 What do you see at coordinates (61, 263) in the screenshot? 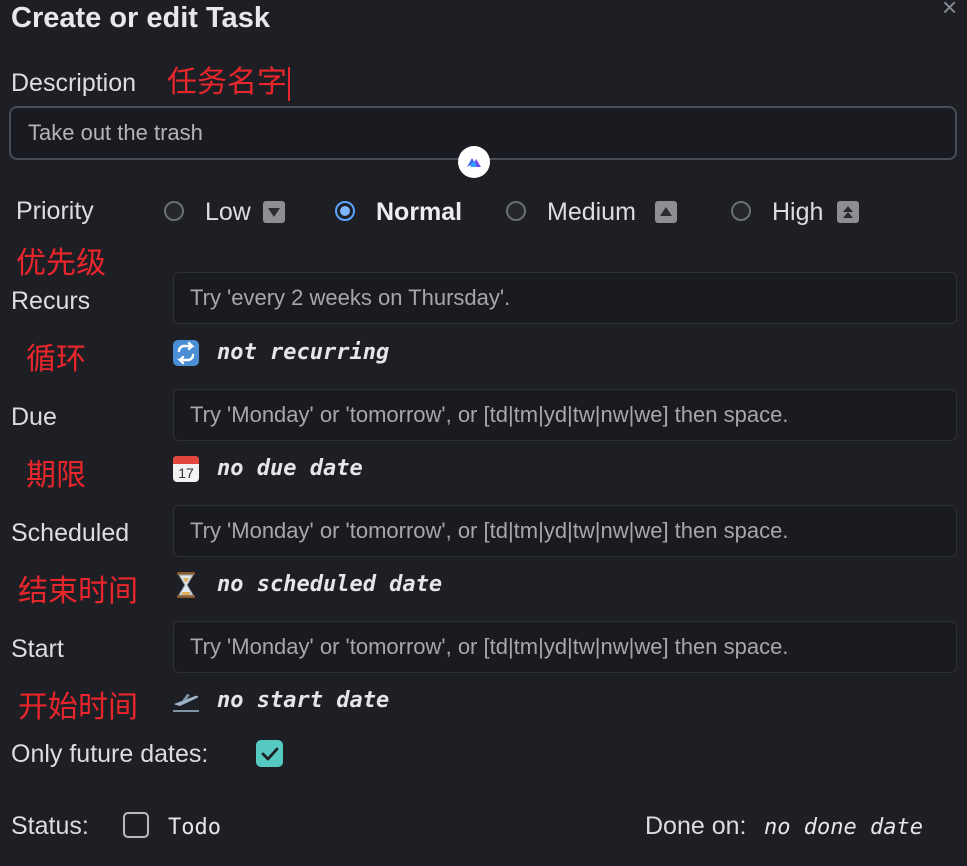
I see `priority-annotation: 优先级` at bounding box center [61, 263].